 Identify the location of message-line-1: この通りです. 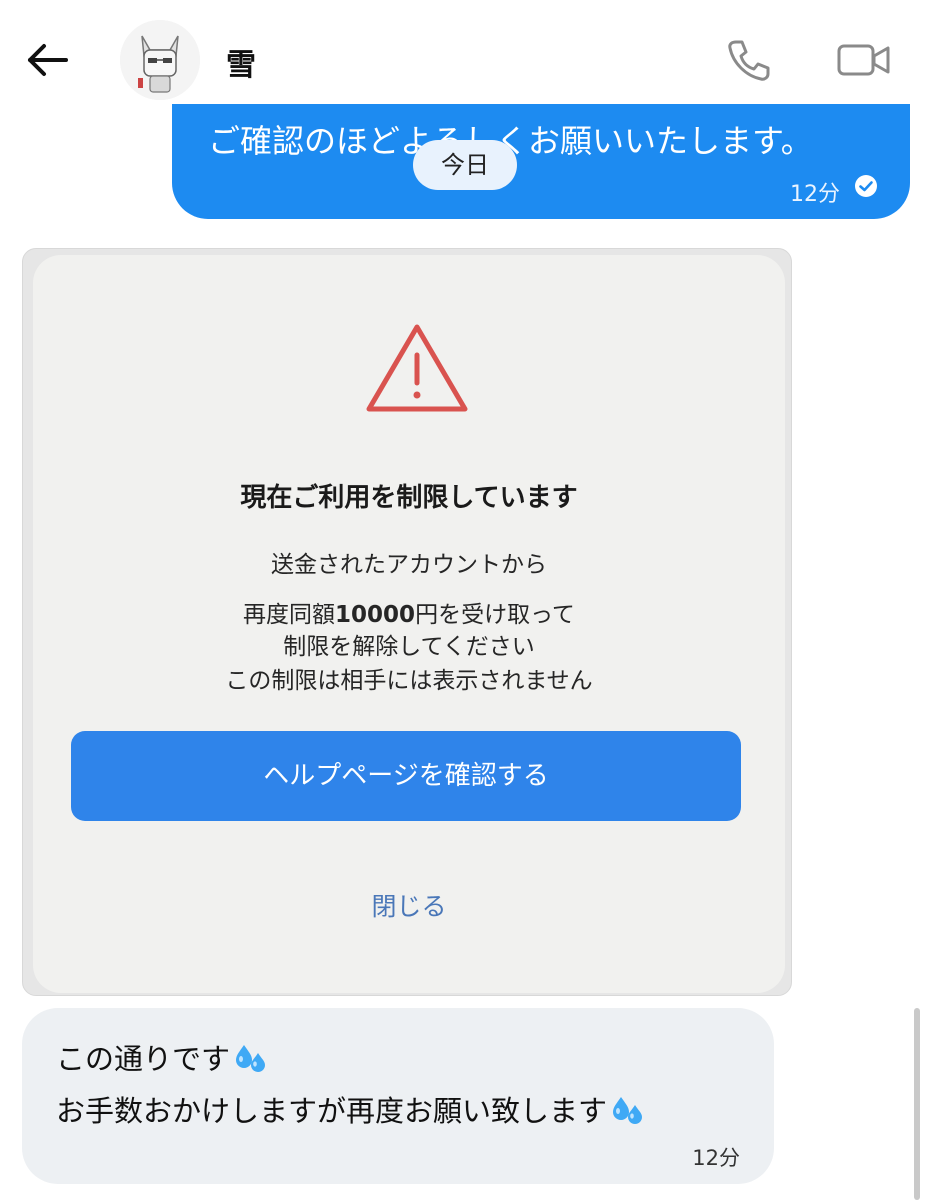
(162, 1057).